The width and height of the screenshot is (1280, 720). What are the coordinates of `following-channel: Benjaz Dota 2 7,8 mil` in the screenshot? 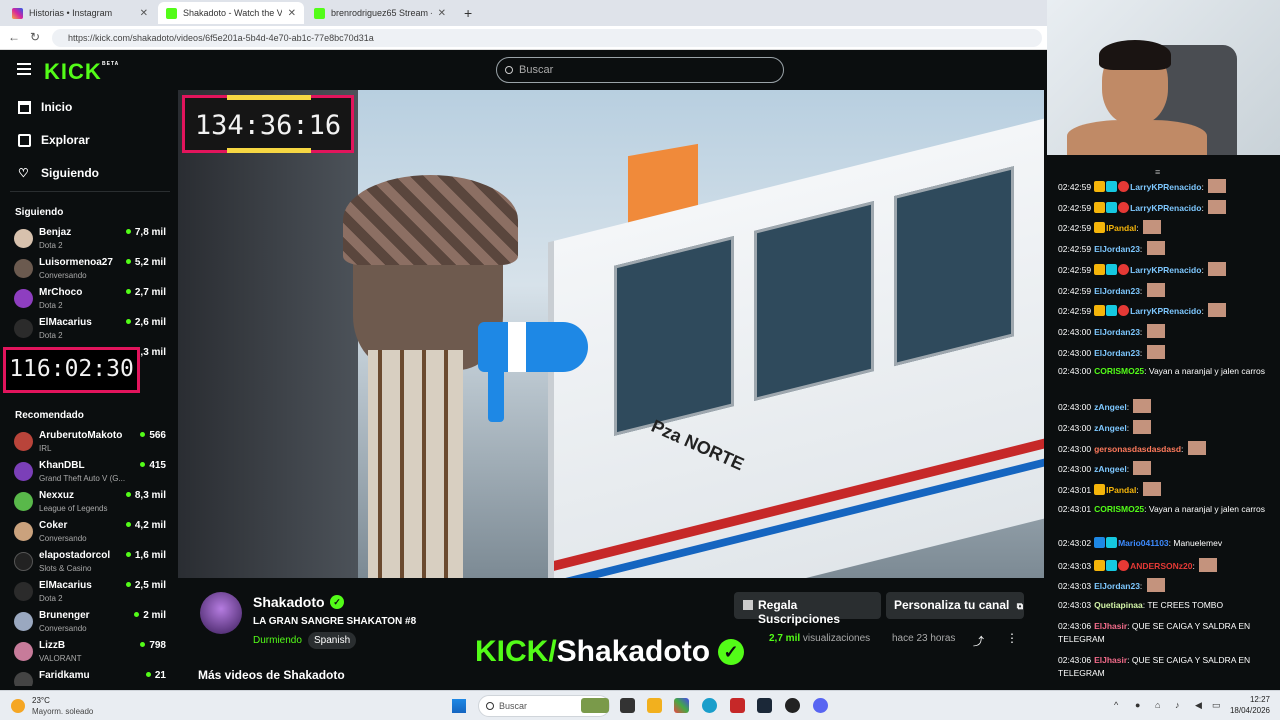 It's located at (92, 240).